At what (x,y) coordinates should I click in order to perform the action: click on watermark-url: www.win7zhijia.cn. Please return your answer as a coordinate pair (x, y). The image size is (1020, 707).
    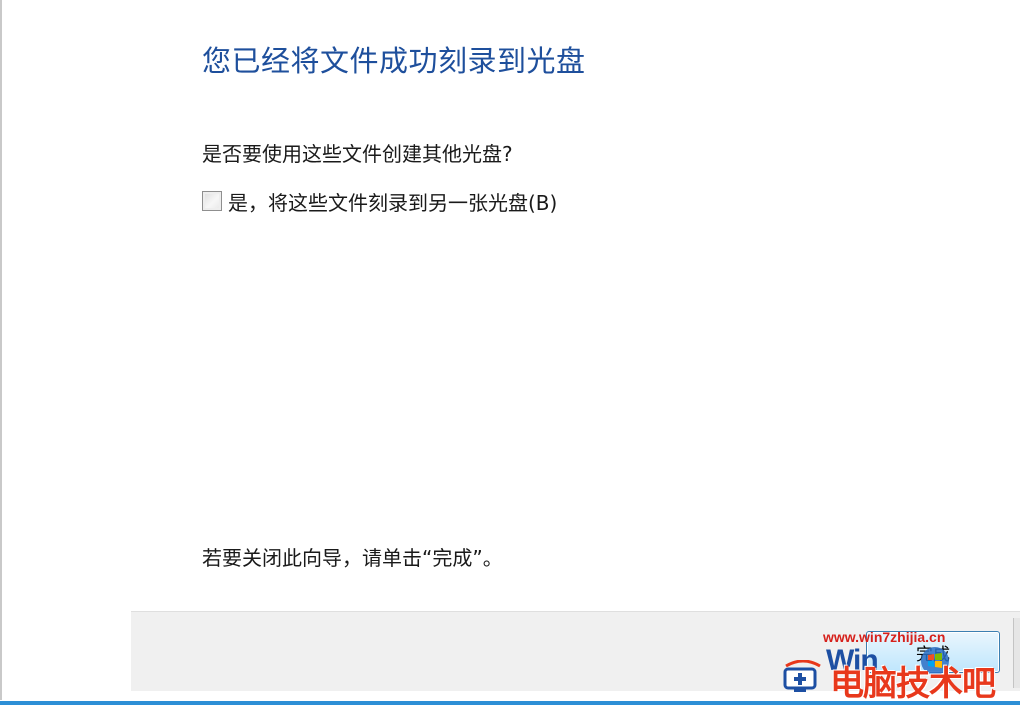
    Looking at the image, I should click on (884, 637).